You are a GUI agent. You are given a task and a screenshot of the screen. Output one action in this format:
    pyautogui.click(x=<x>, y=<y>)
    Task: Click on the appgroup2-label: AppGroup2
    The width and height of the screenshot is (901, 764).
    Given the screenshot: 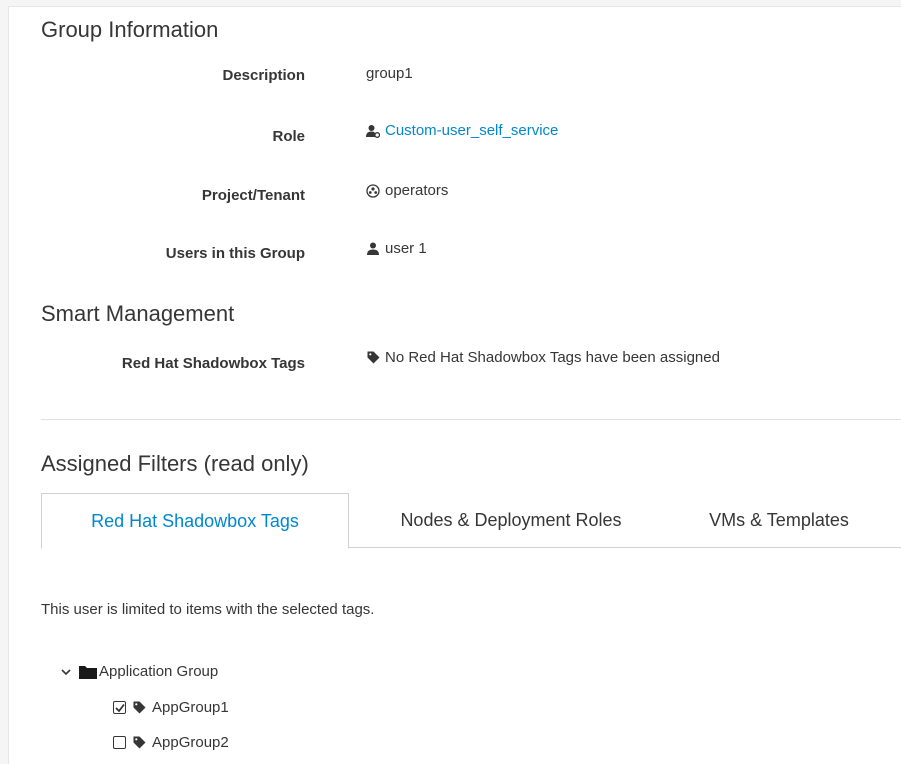 What is the action you would take?
    pyautogui.click(x=190, y=742)
    